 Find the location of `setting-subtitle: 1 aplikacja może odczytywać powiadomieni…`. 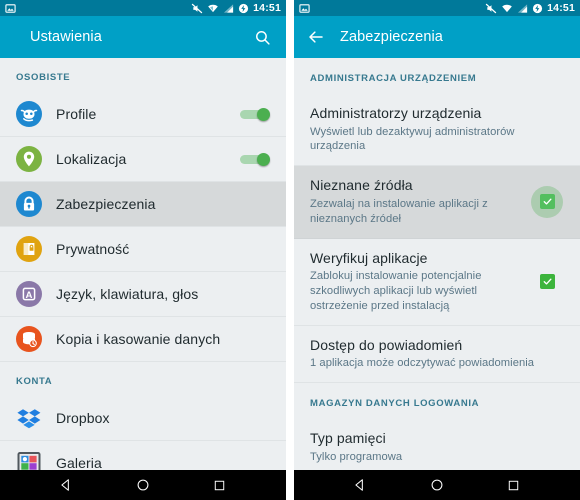

setting-subtitle: 1 aplikacja może odczytywać powiadomieni… is located at coordinates (422, 363).